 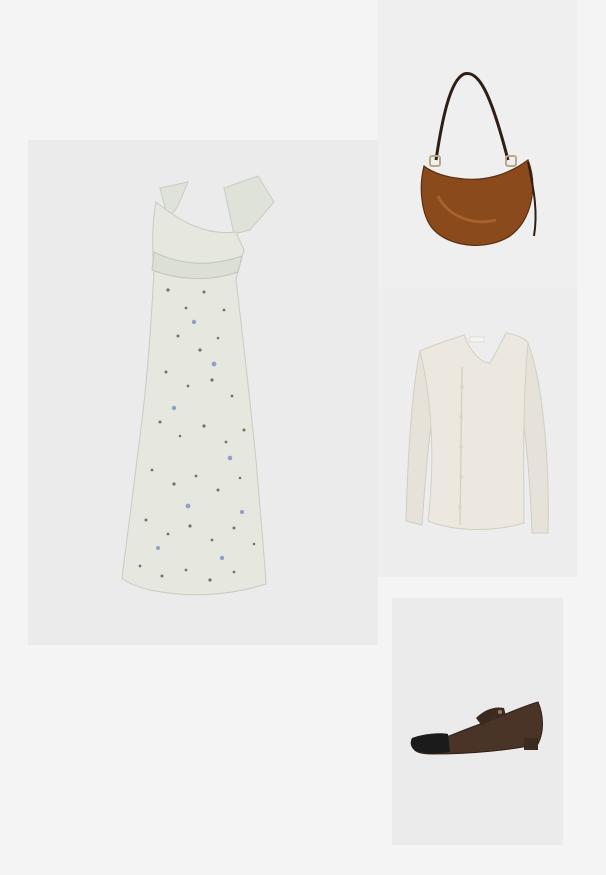 I want to click on crescent-bag-image, so click(x=477, y=144).